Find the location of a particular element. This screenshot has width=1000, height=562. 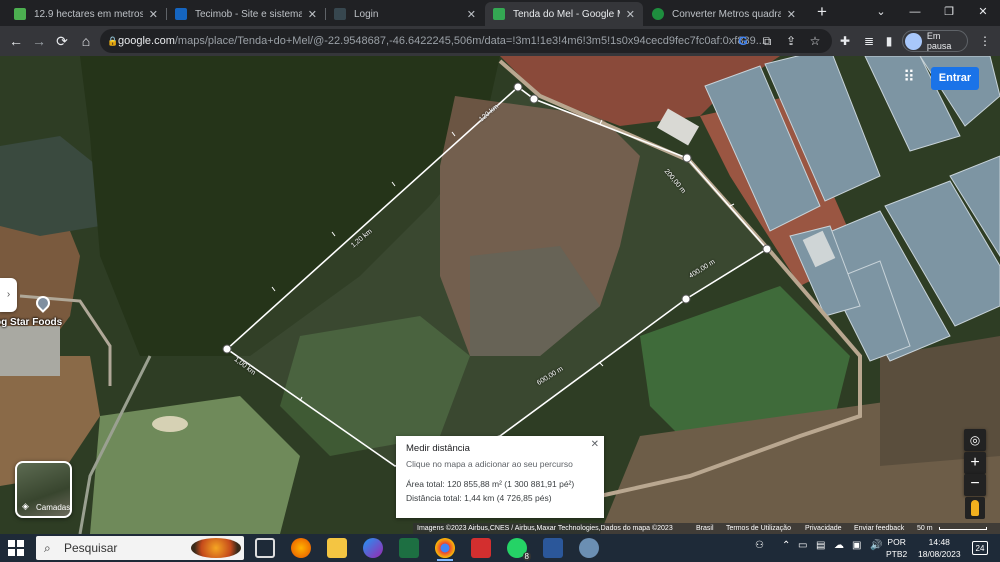

collapse-side-panel-button: › is located at coordinates (8, 295).